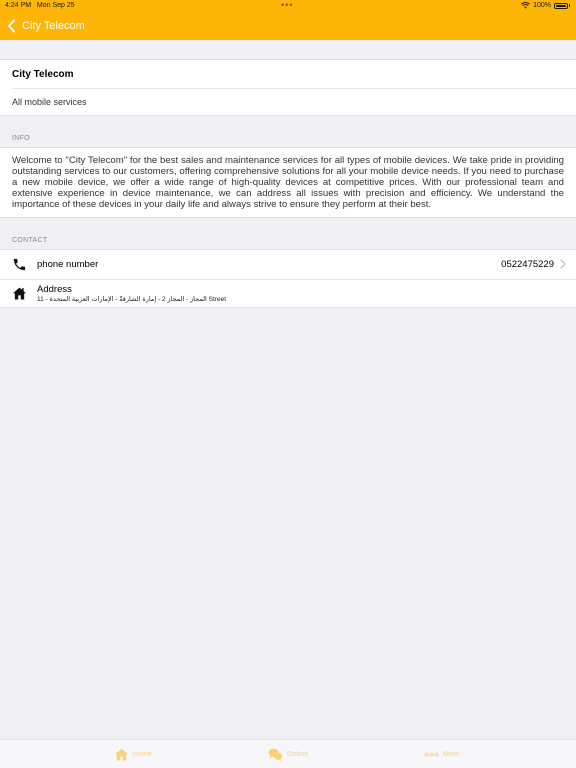 Image resolution: width=576 pixels, height=768 pixels. What do you see at coordinates (49, 102) in the screenshot?
I see `store-subtitle: All mobile services` at bounding box center [49, 102].